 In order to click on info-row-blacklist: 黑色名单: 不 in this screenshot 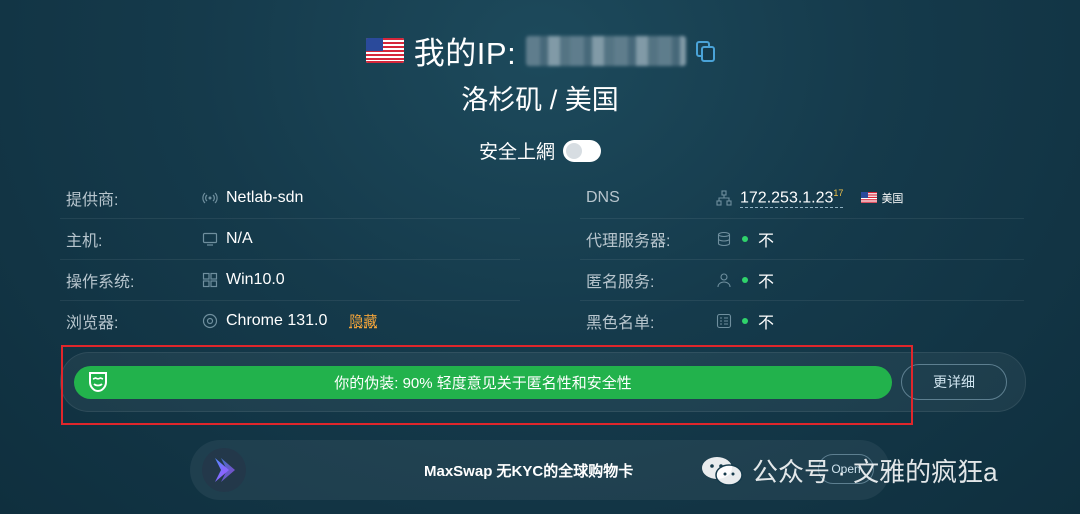, I will do `click(802, 321)`.